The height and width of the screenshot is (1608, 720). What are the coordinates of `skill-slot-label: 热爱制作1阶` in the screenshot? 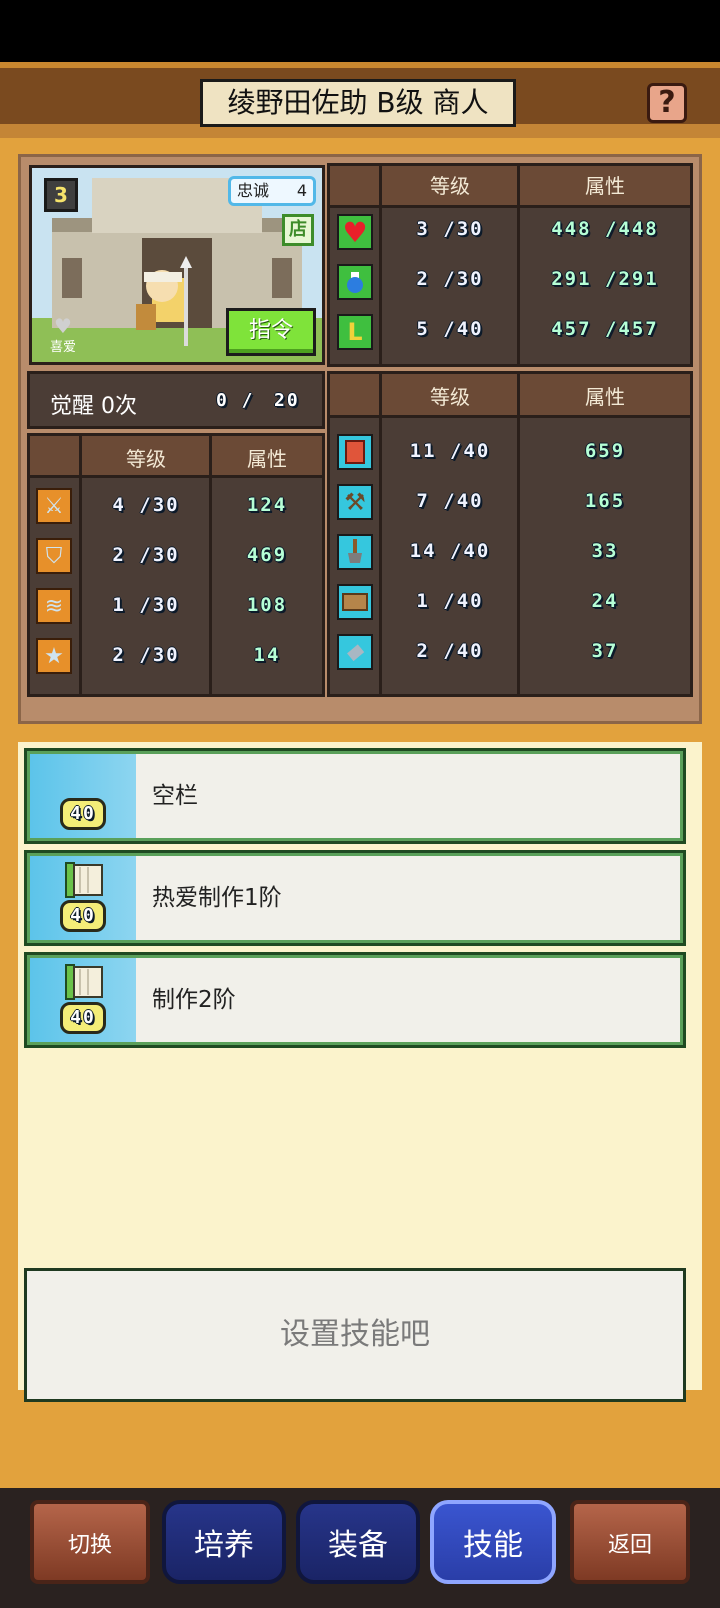 It's located at (217, 898).